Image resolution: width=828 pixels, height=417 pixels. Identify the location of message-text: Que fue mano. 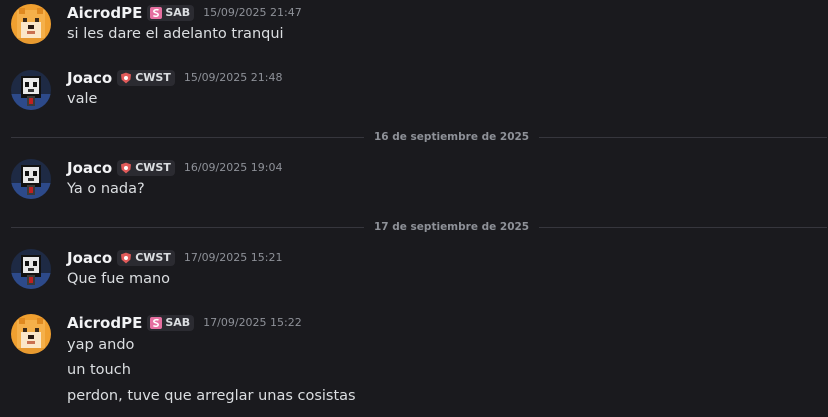
(119, 279).